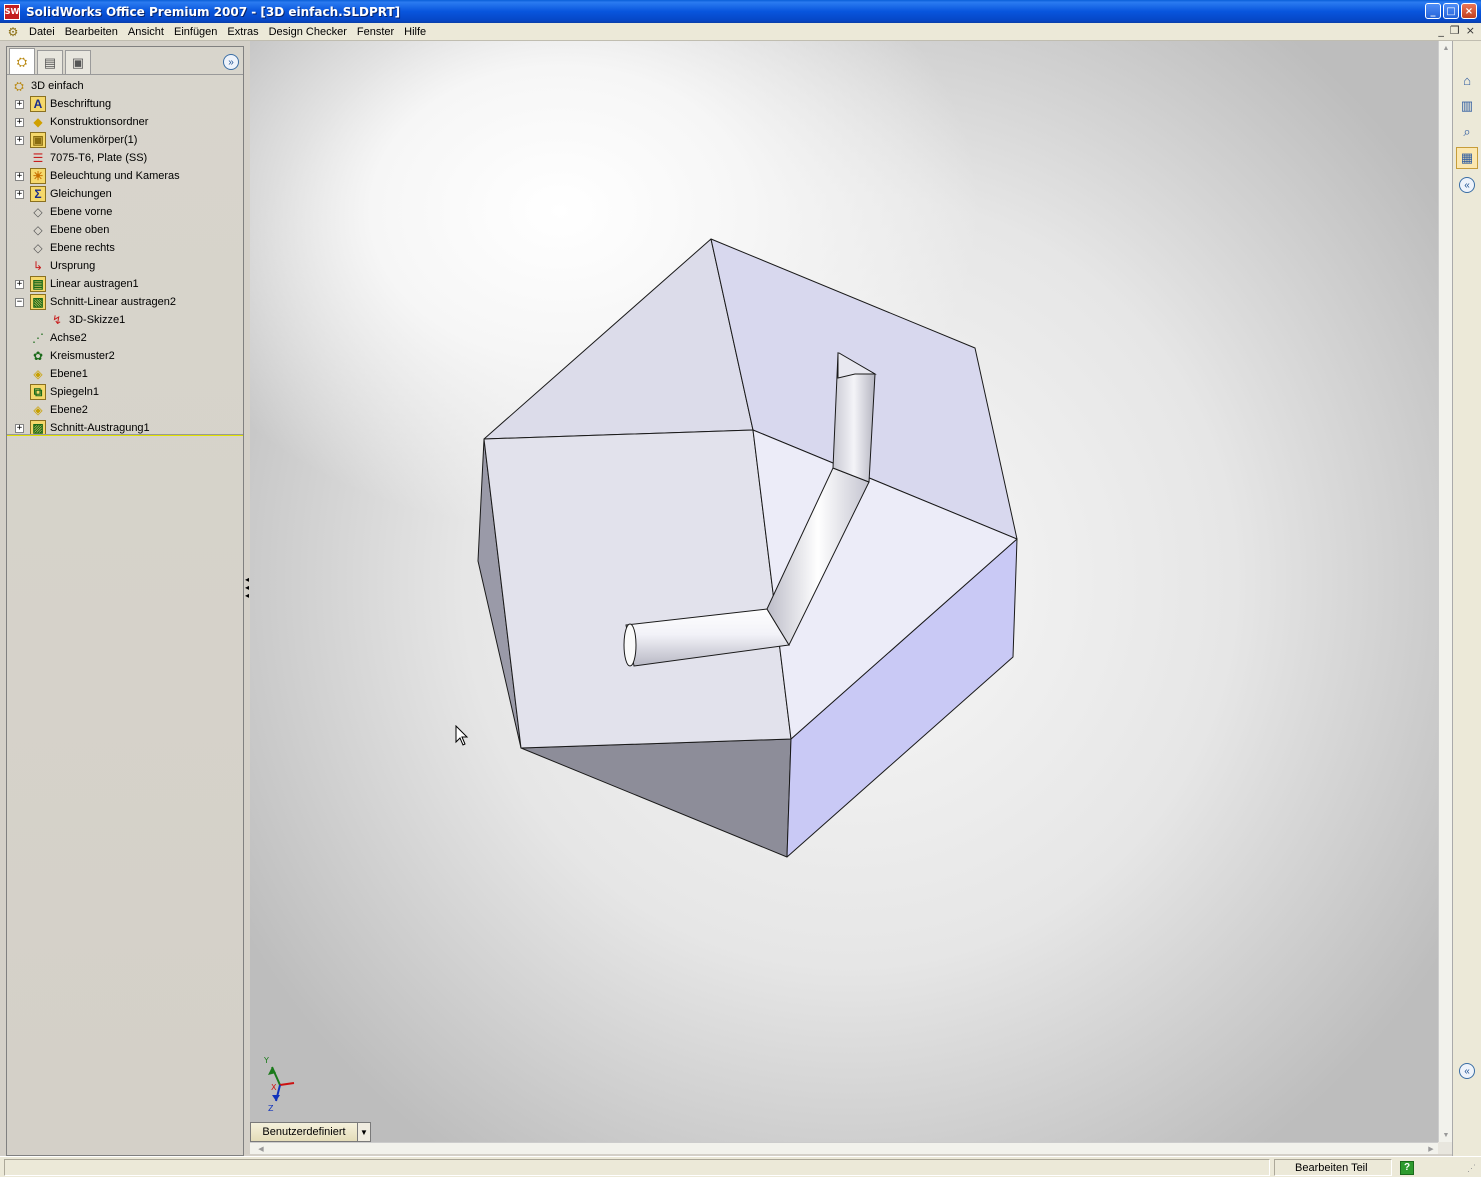  I want to click on tree-item-label: Kreismuster2, so click(82, 356).